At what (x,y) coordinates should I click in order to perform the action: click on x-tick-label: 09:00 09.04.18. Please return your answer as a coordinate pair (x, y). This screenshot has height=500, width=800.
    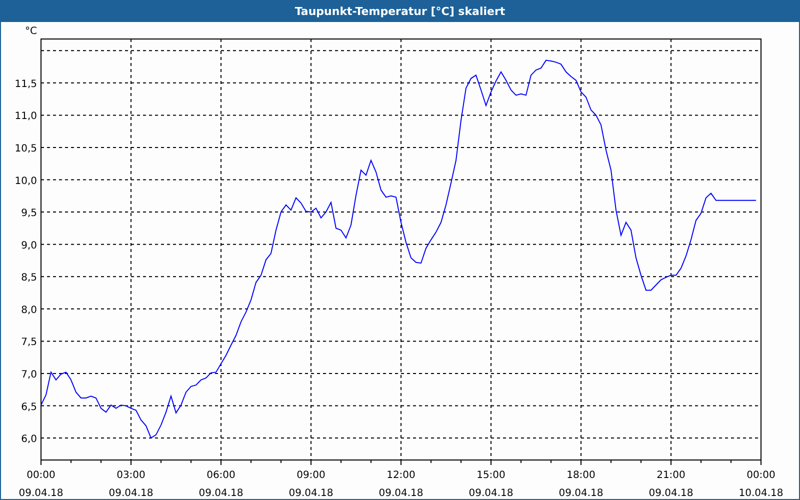
    Looking at the image, I should click on (311, 484).